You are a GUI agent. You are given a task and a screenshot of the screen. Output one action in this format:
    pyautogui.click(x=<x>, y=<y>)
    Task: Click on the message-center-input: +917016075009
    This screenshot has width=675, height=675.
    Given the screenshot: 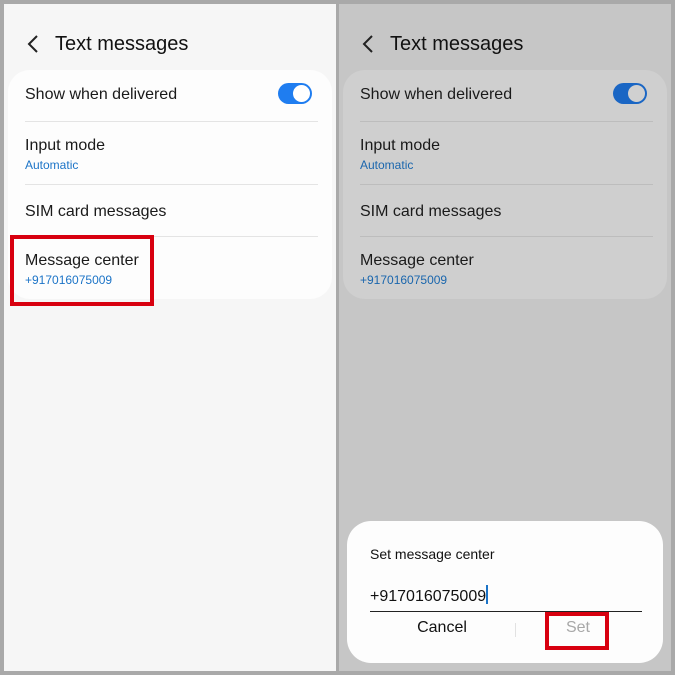 What is the action you would take?
    pyautogui.click(x=506, y=598)
    